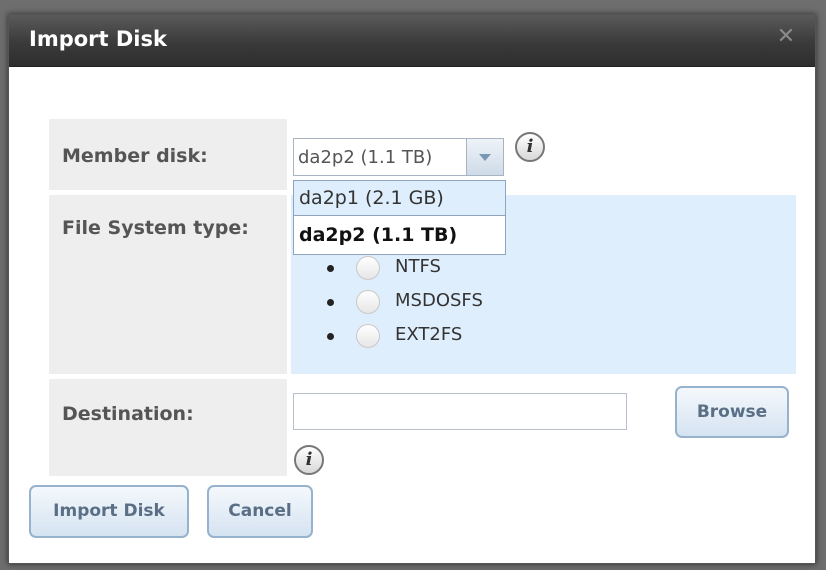 This screenshot has width=826, height=570. I want to click on radio-ntfs, so click(368, 268).